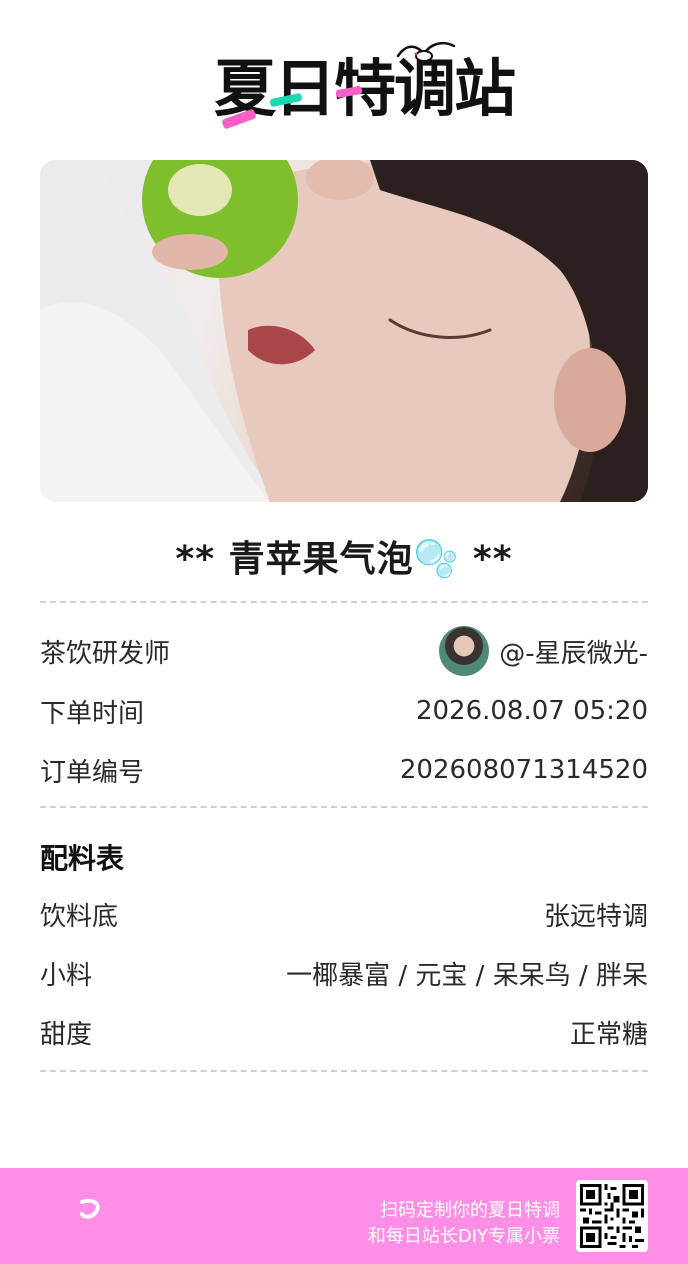  What do you see at coordinates (595, 916) in the screenshot?
I see `row-value: 张远特调` at bounding box center [595, 916].